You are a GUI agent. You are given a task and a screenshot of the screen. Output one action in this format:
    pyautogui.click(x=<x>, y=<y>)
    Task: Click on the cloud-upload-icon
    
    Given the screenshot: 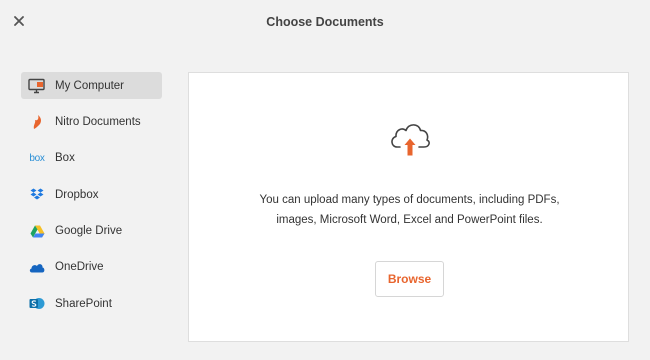 What is the action you would take?
    pyautogui.click(x=410, y=138)
    